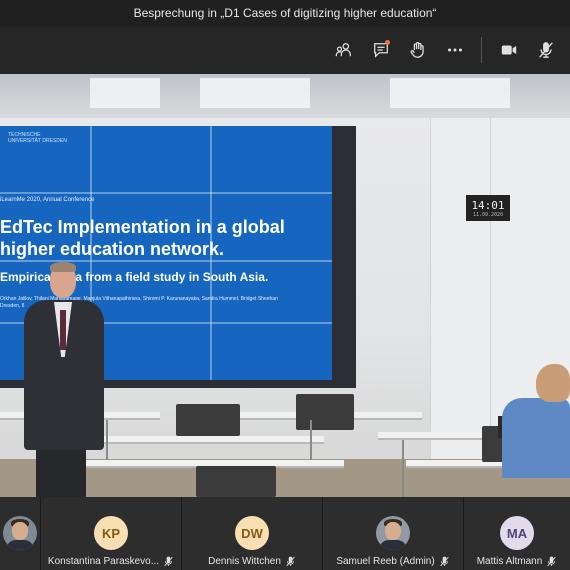  Describe the element at coordinates (536, 438) in the screenshot. I see `attendee-back` at that location.